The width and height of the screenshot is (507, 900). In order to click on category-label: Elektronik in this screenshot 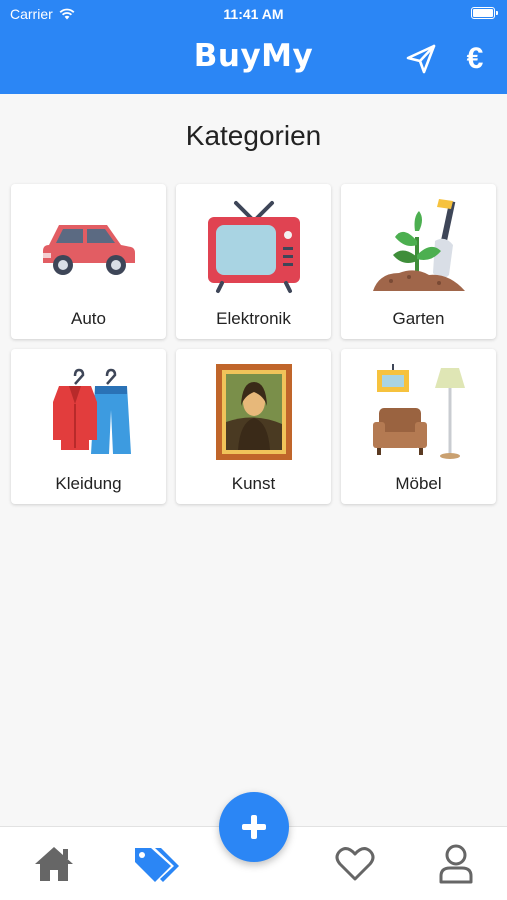, I will do `click(253, 318)`.